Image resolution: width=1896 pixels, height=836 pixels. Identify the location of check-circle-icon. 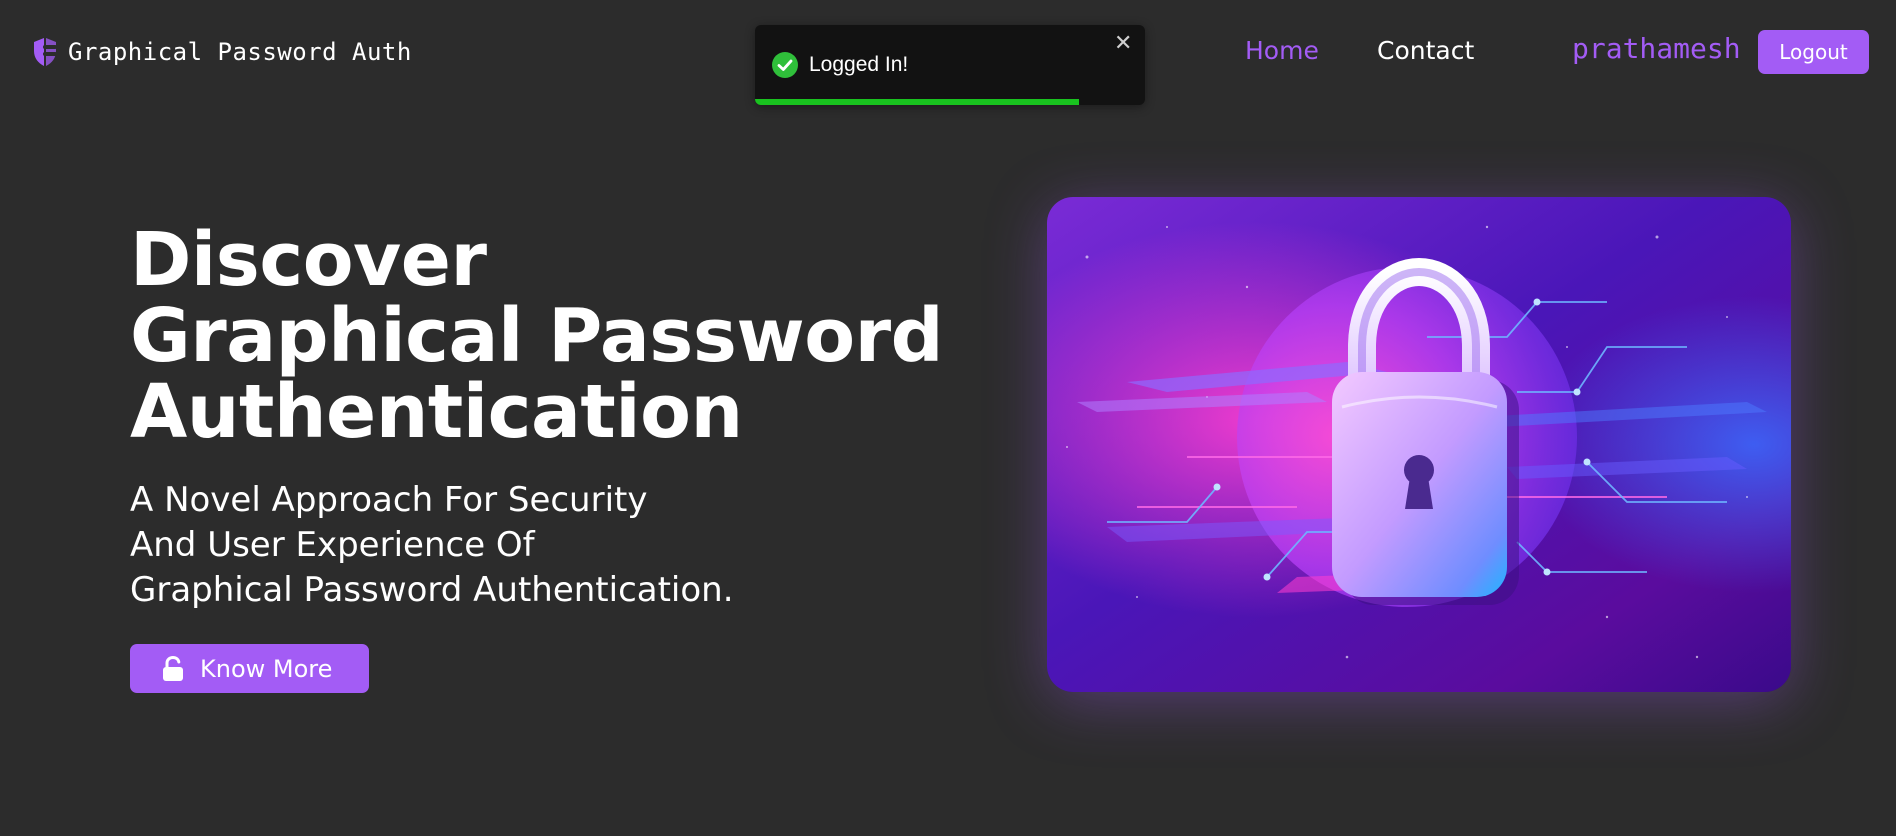
(785, 65).